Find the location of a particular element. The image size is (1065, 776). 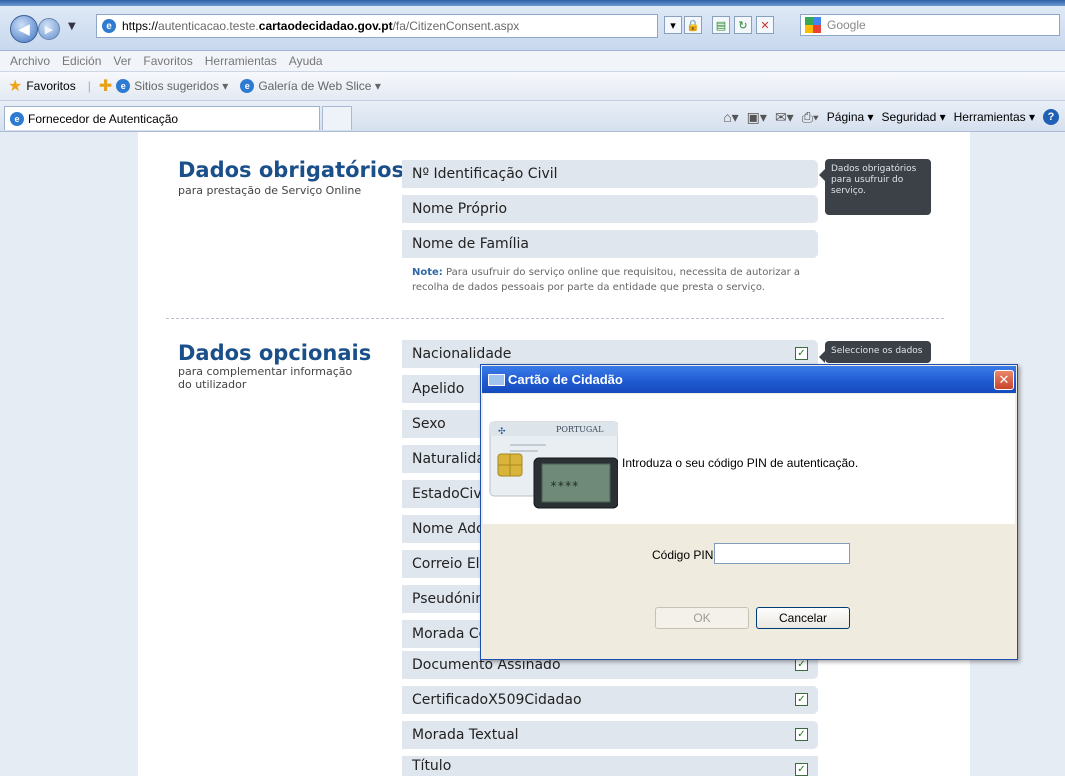

google-icon is located at coordinates (813, 25).